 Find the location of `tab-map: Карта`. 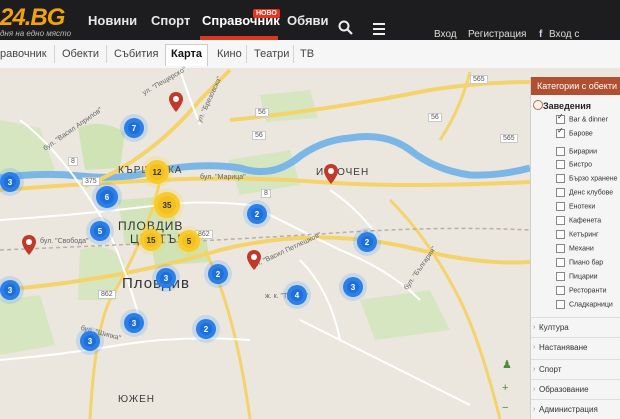

tab-map: Карта is located at coordinates (187, 55).